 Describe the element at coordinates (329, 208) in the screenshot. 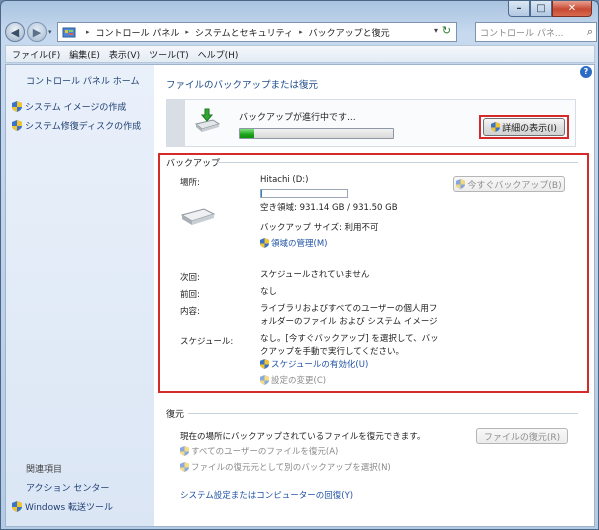

I see `free-space-text: 空き領域: 931.14 GB / 931.50 GB` at that location.